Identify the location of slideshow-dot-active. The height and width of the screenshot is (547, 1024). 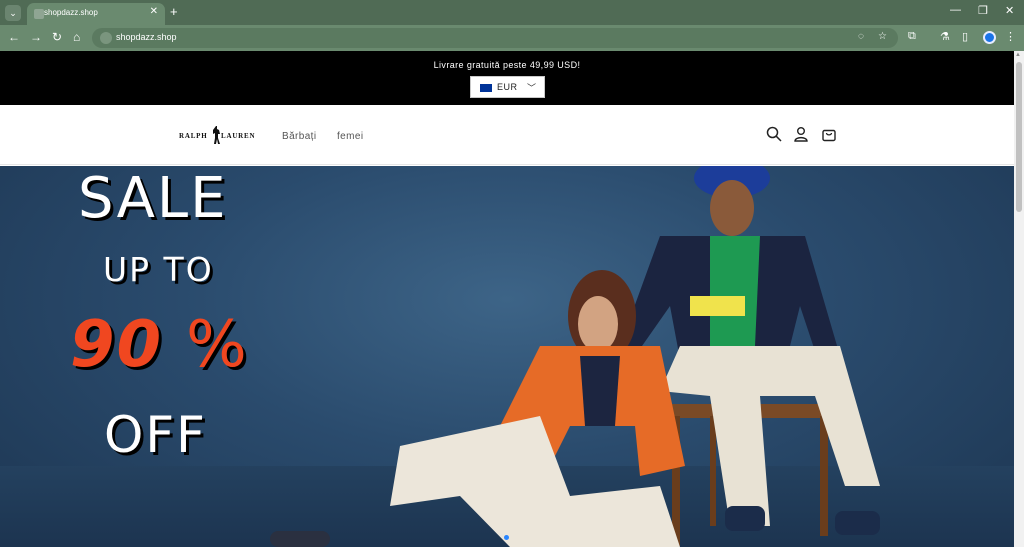
(506, 537).